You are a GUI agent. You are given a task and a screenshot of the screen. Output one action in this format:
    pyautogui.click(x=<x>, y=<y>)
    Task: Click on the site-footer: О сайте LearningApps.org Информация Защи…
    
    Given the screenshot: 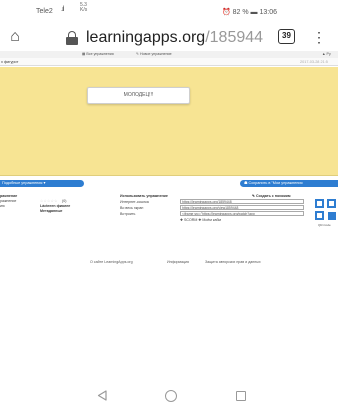 What is the action you would take?
    pyautogui.click(x=169, y=263)
    